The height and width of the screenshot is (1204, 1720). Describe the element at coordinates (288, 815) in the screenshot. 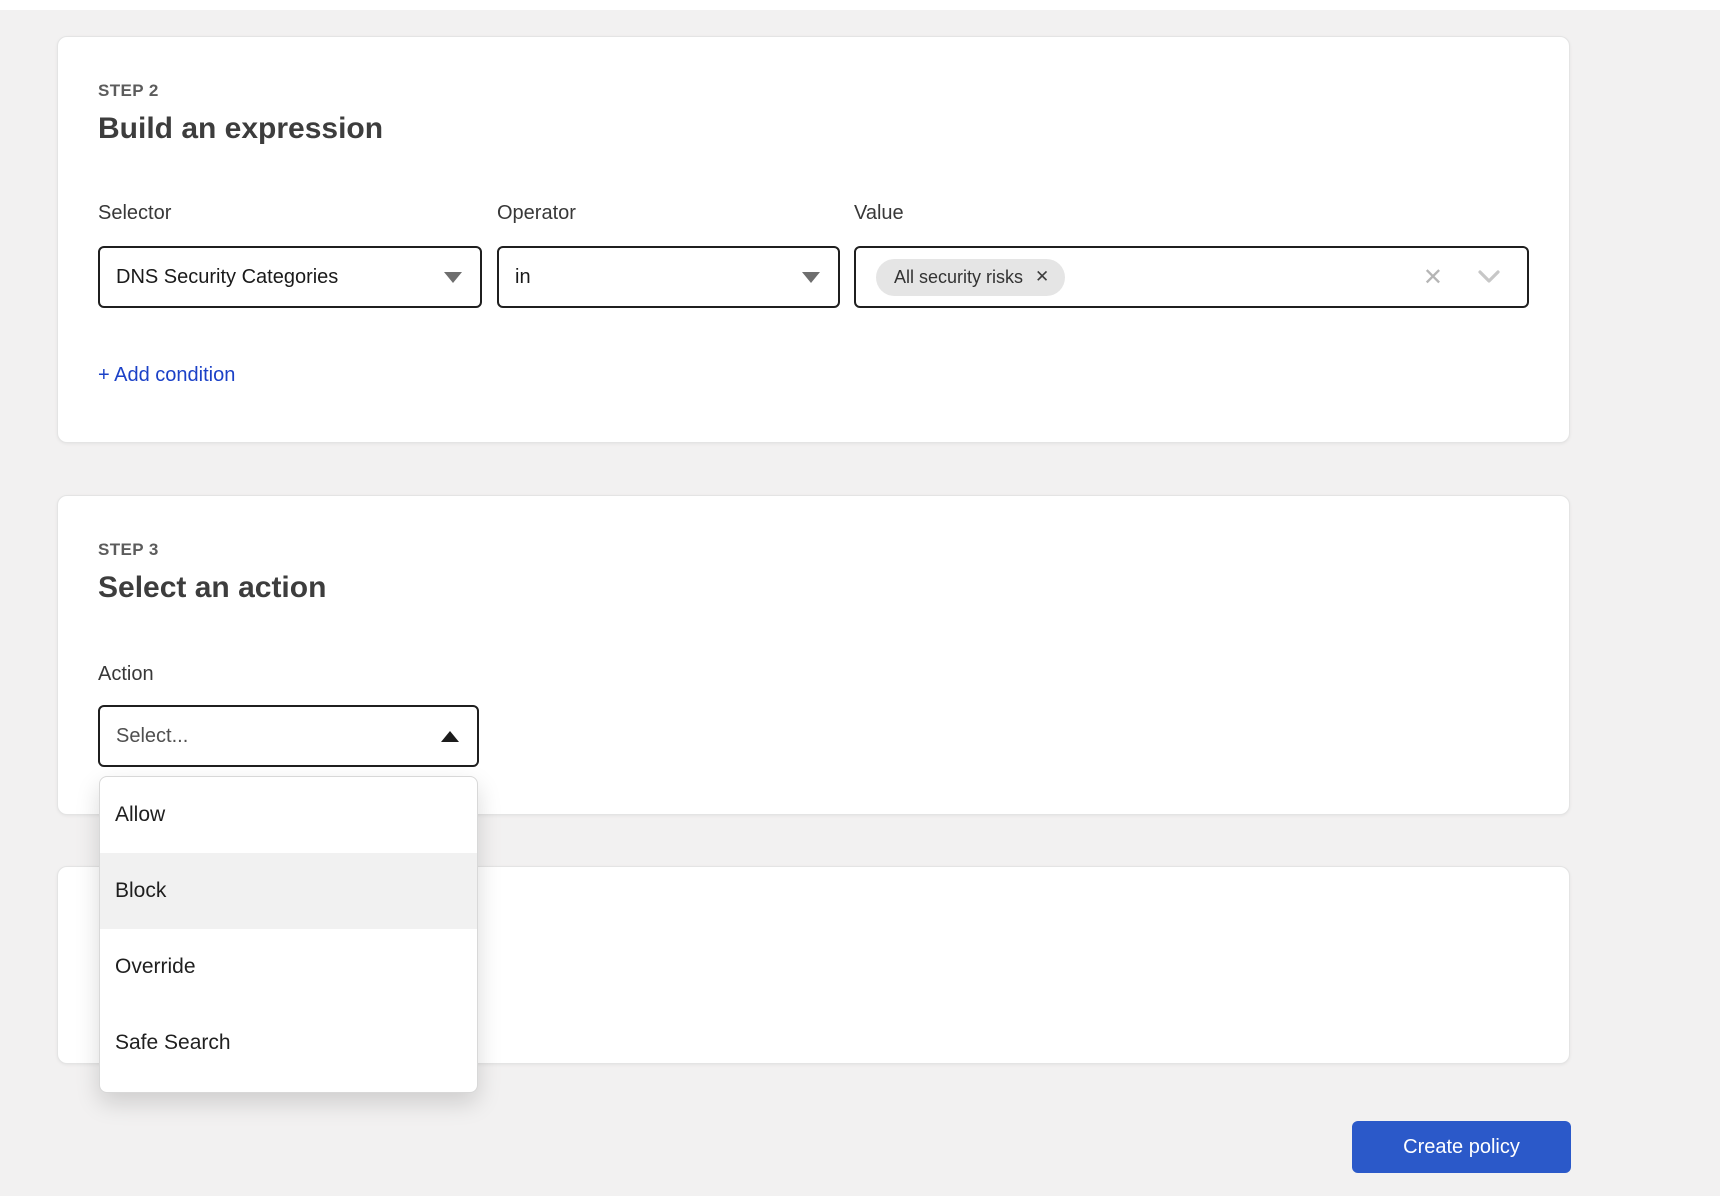

I see `menu-item-allow: Allow` at that location.